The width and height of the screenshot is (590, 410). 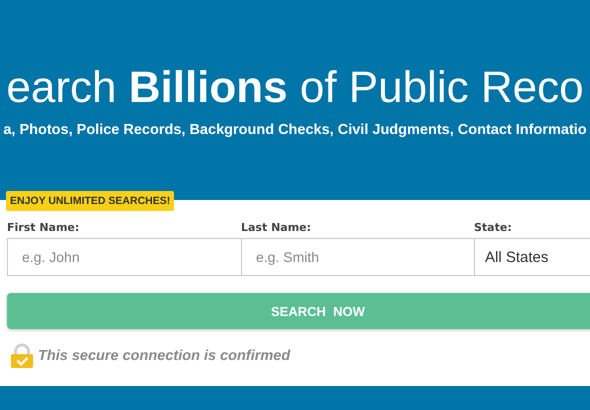 What do you see at coordinates (43, 227) in the screenshot?
I see `field-label: First Name:` at bounding box center [43, 227].